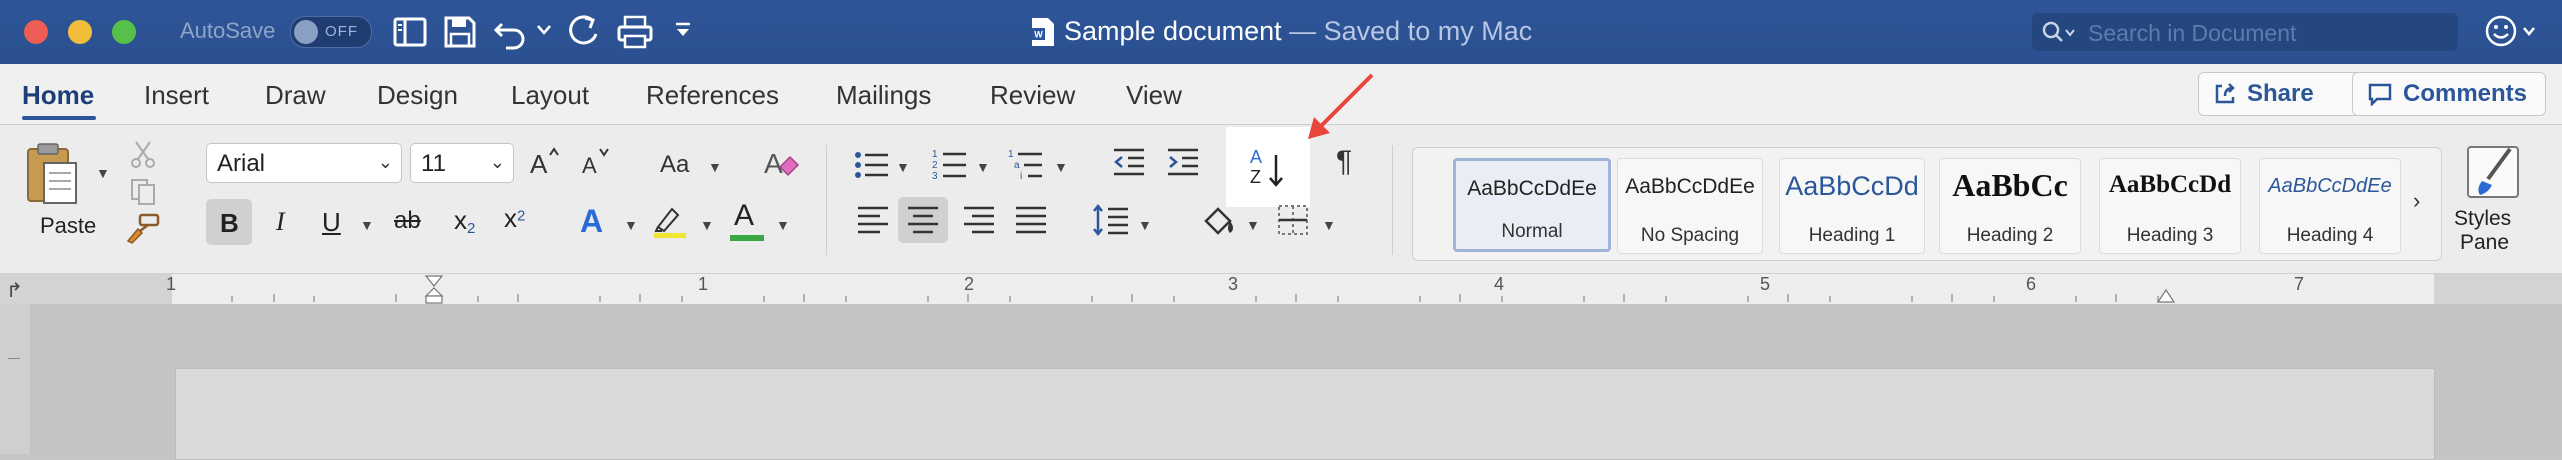  Describe the element at coordinates (331, 222) in the screenshot. I see `underline-button: U` at that location.